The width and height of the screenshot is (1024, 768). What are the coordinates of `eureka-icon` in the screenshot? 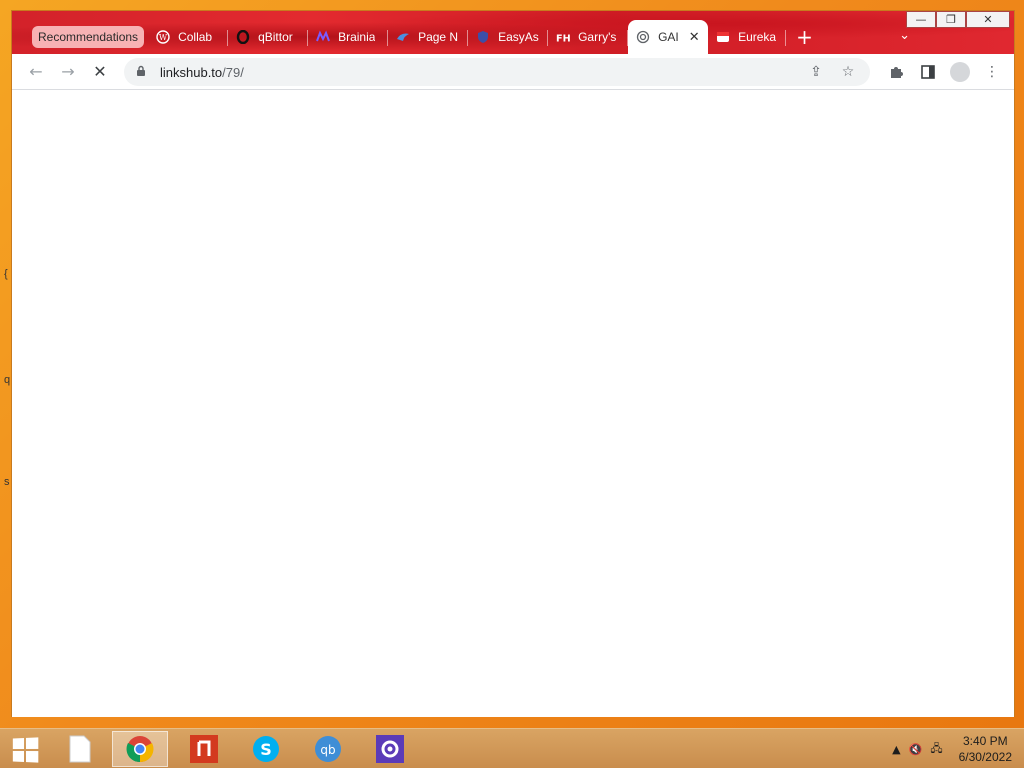 It's located at (723, 37).